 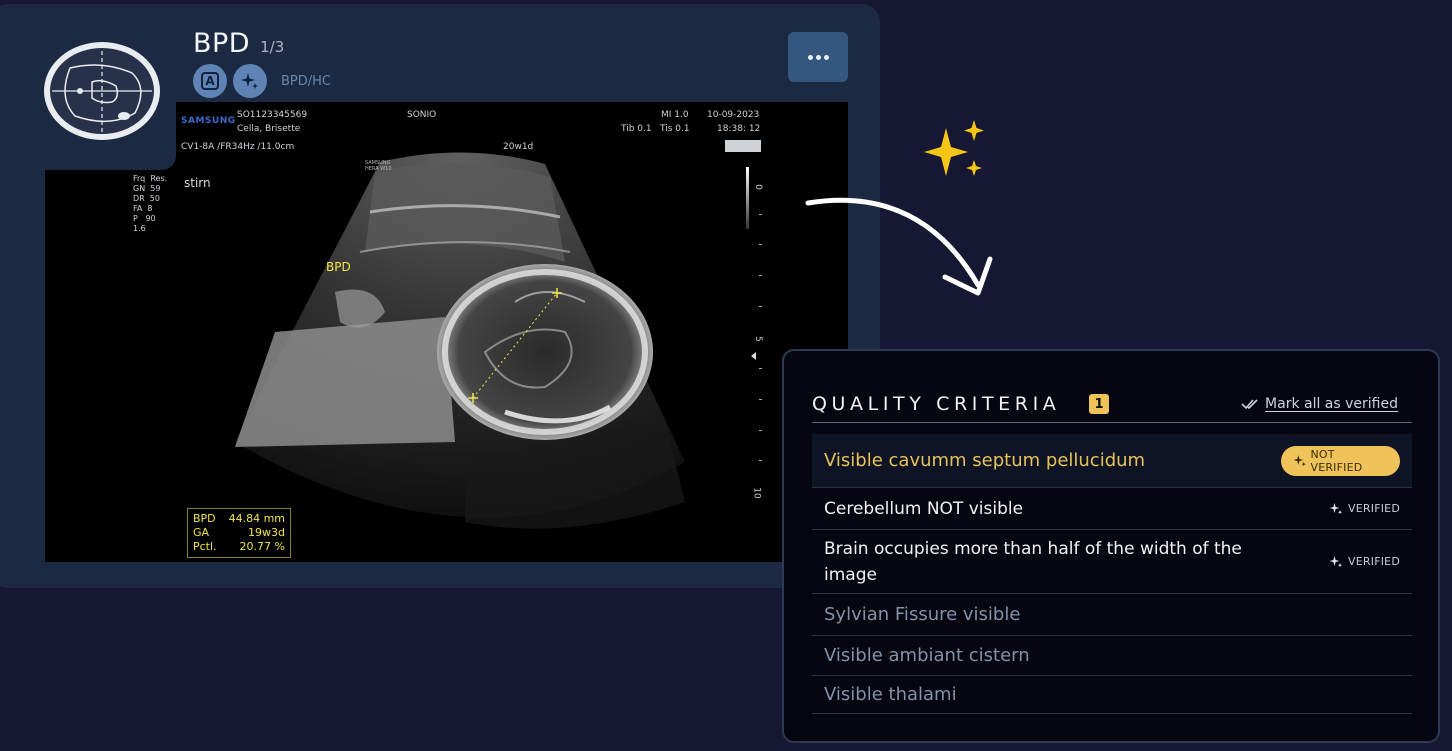 I want to click on measurement-row: Pctl. 20.77 %, so click(x=239, y=547).